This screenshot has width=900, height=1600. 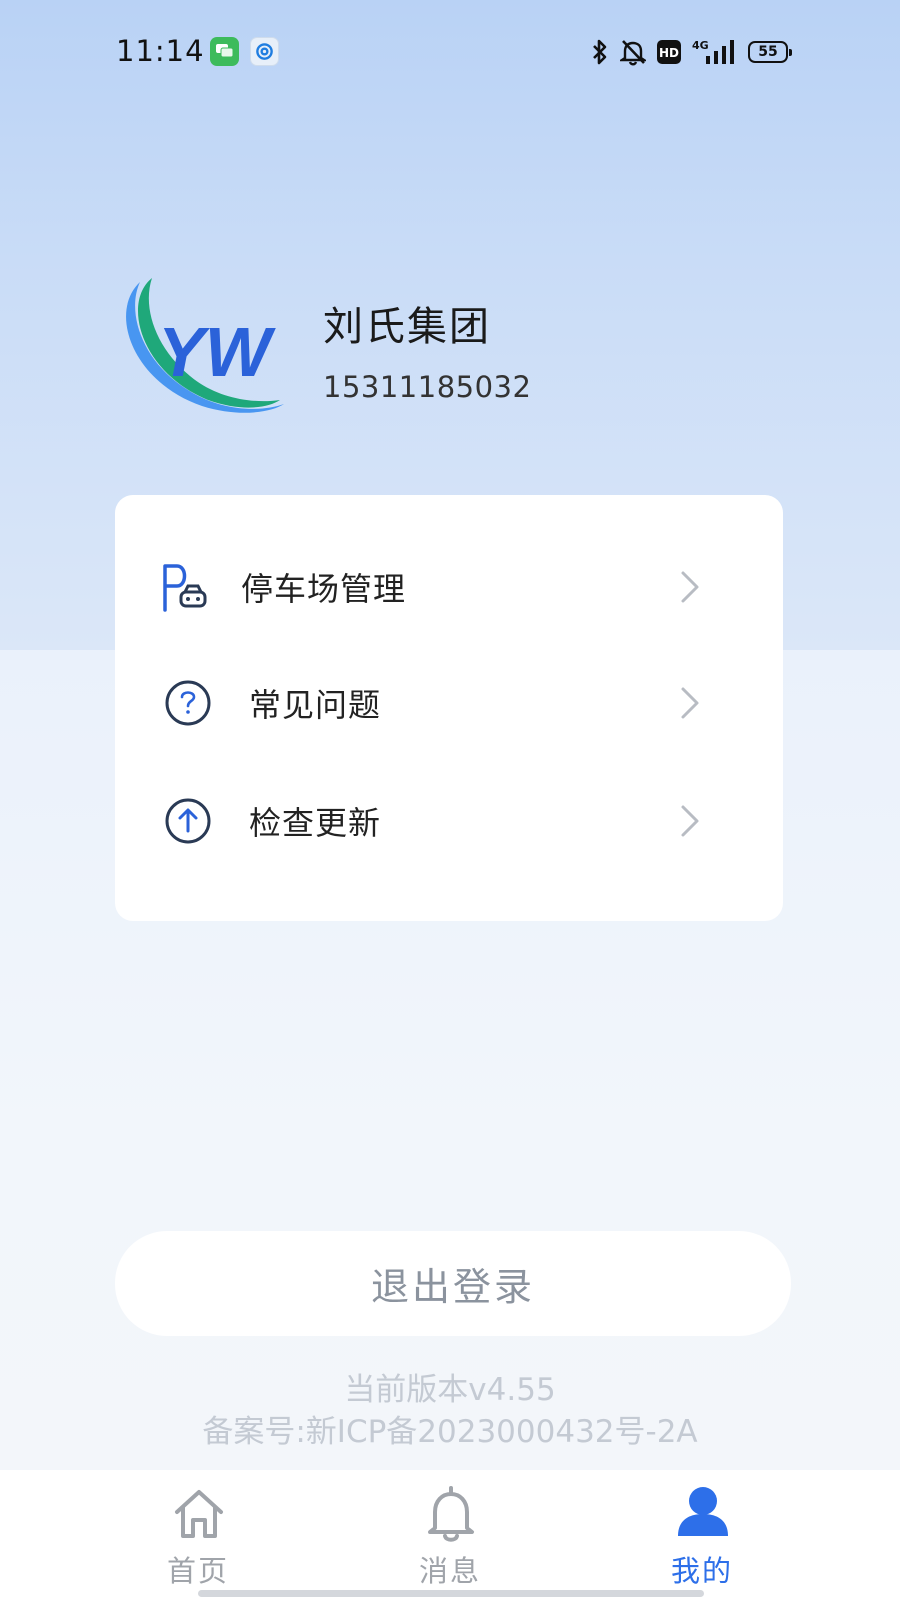 I want to click on messages-app-icon, so click(x=224, y=51).